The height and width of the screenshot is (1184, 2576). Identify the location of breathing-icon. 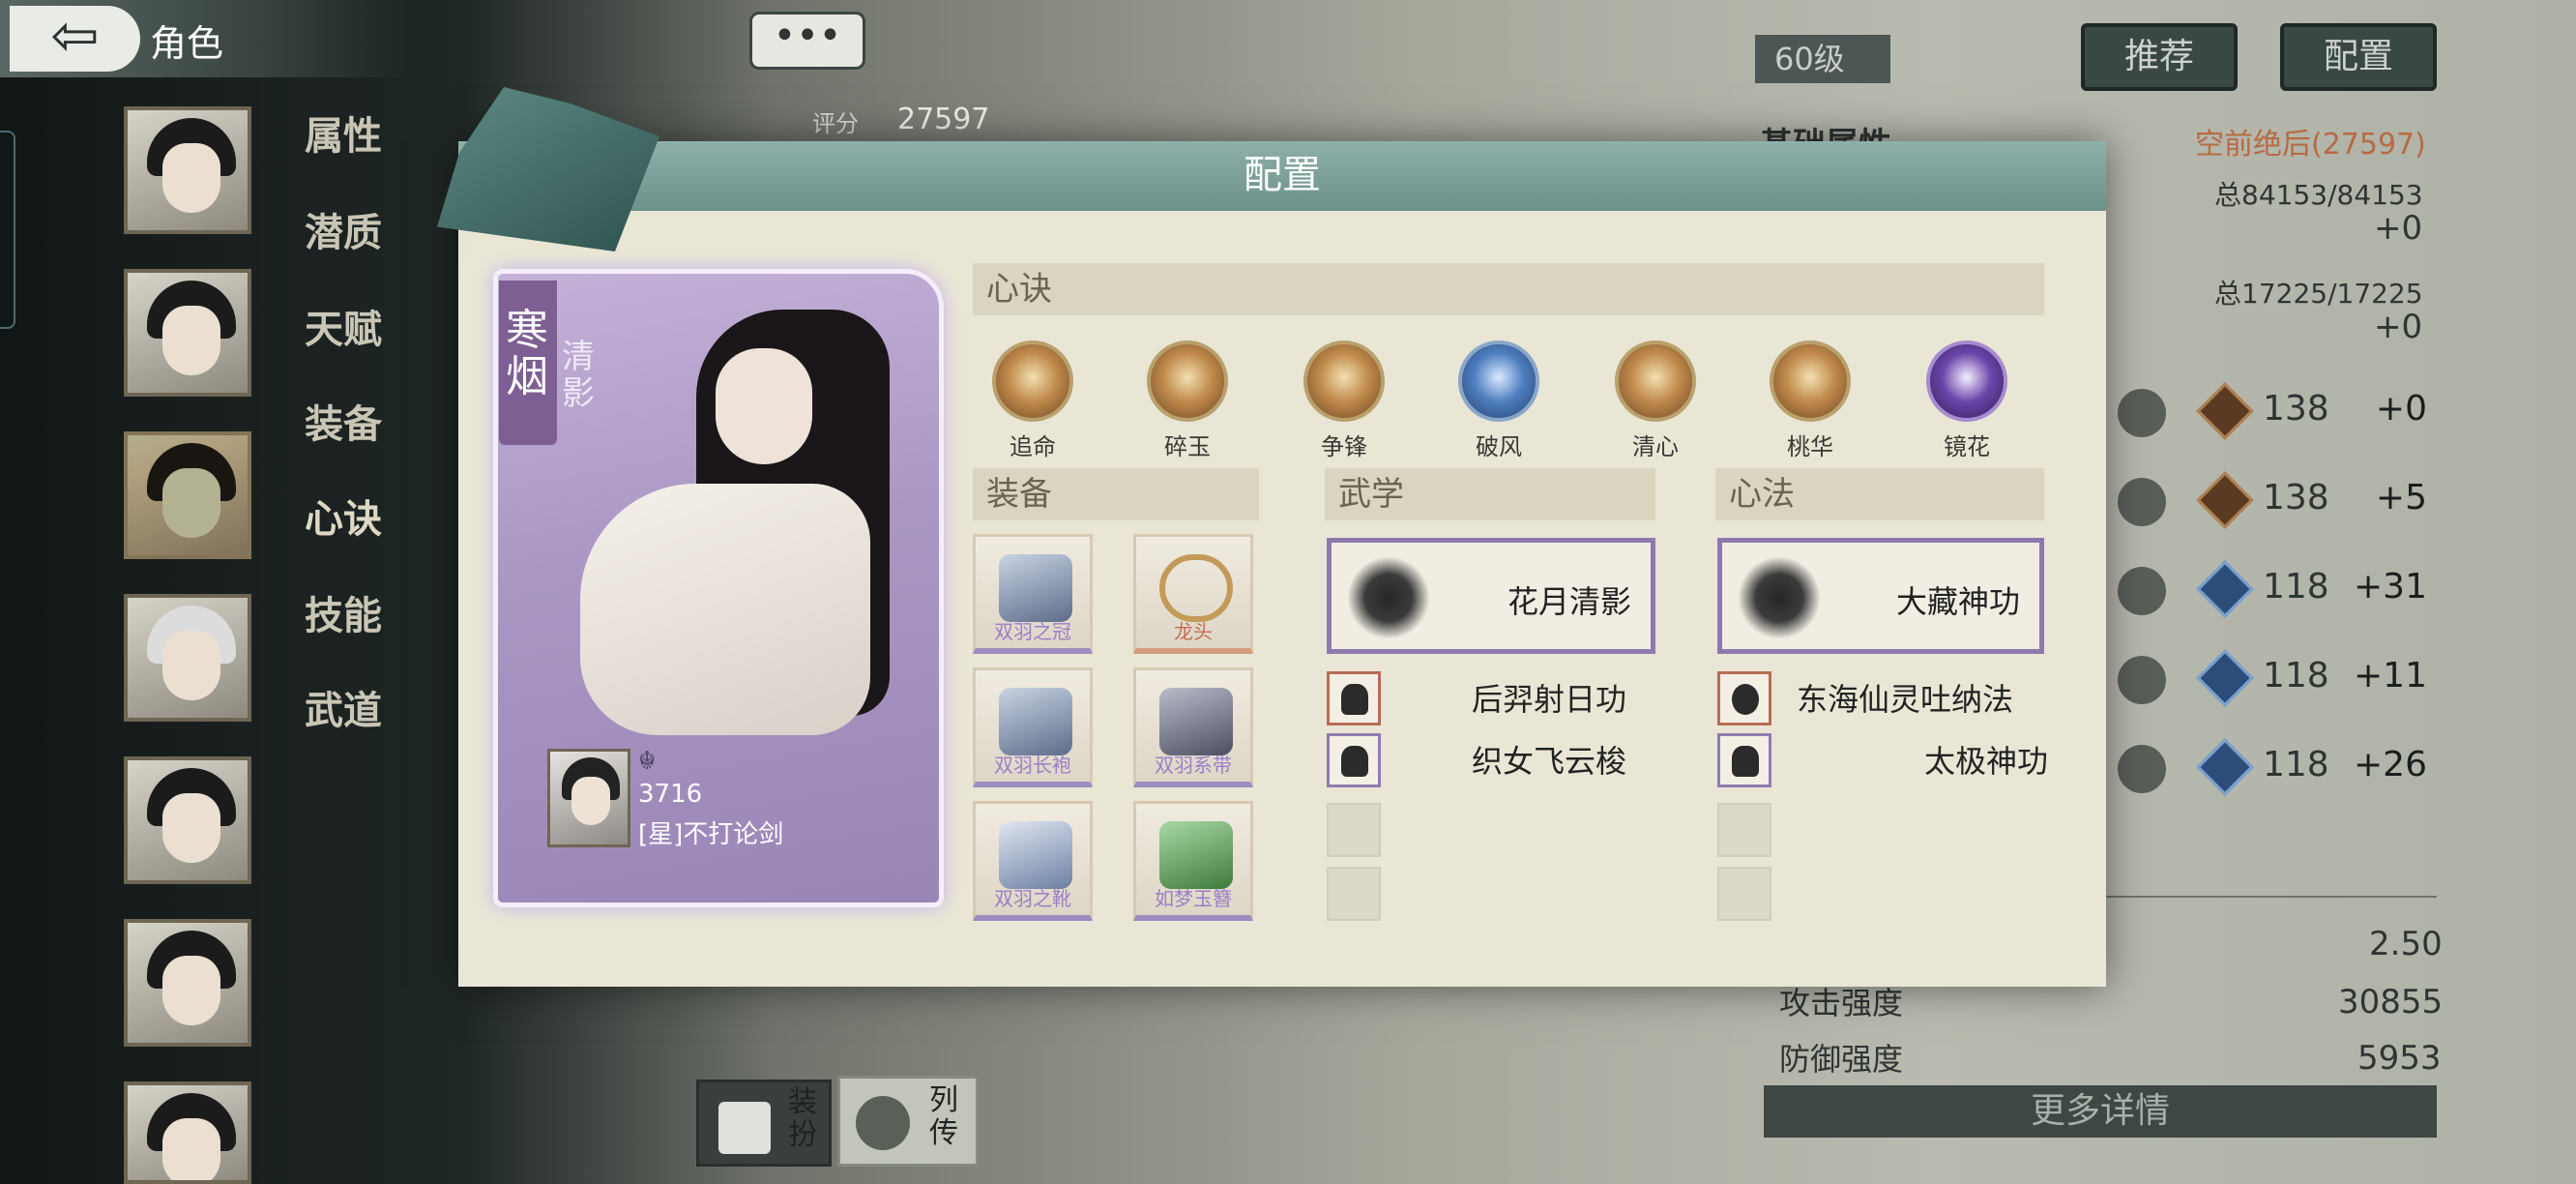
(1745, 699).